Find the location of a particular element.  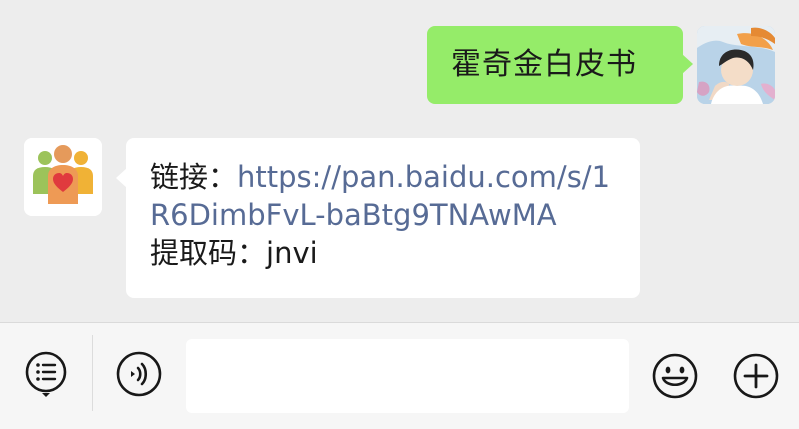

family-heart-icon is located at coordinates (63, 177).